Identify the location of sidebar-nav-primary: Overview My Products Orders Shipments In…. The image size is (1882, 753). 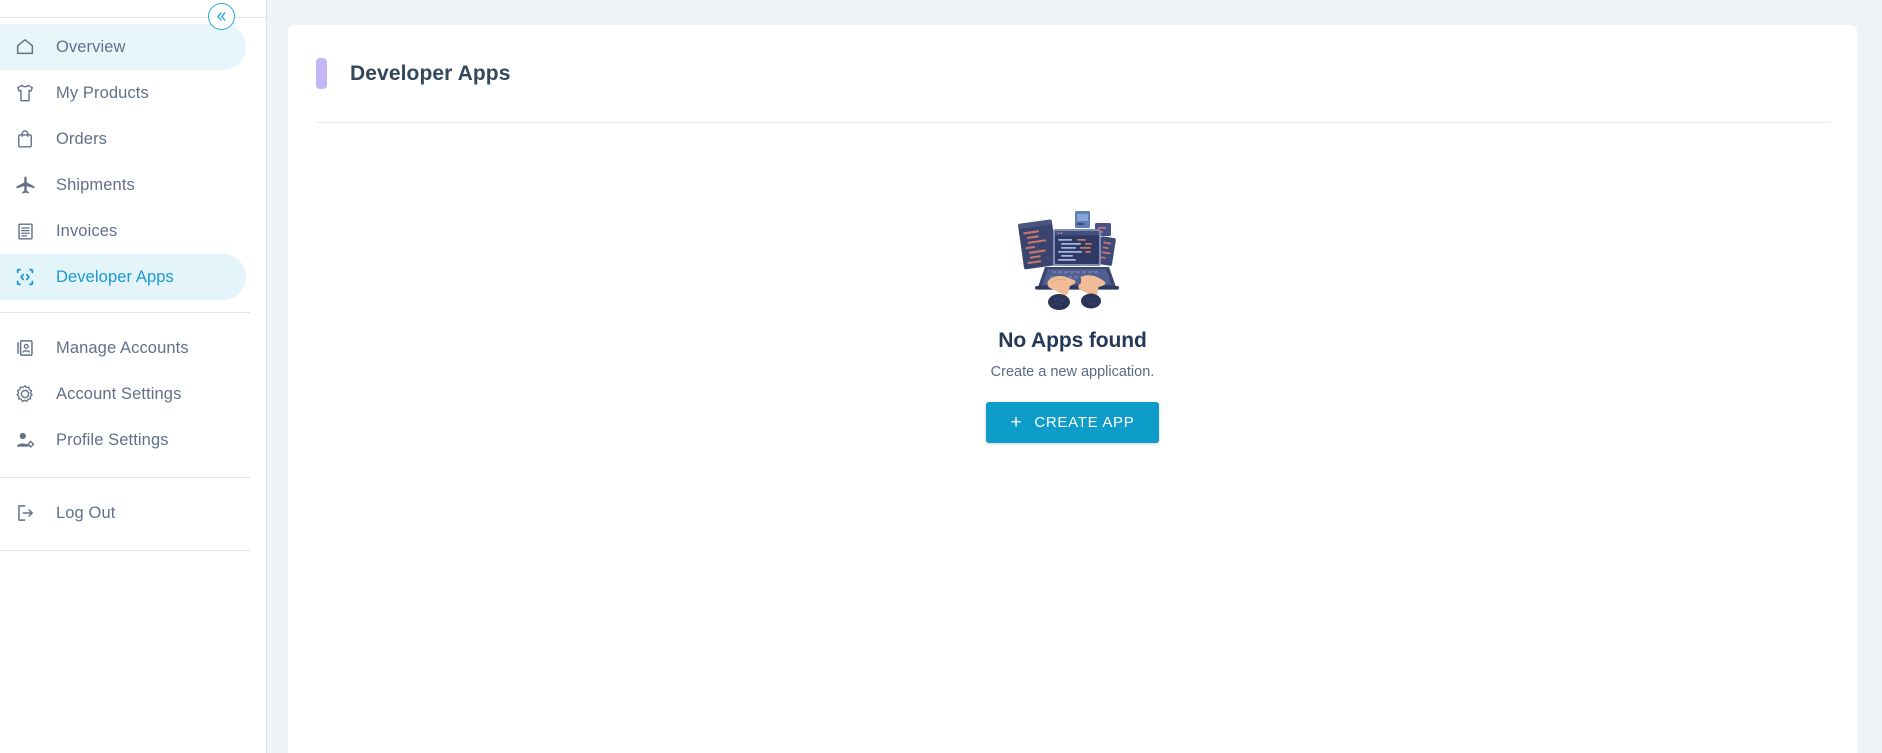
(133, 150).